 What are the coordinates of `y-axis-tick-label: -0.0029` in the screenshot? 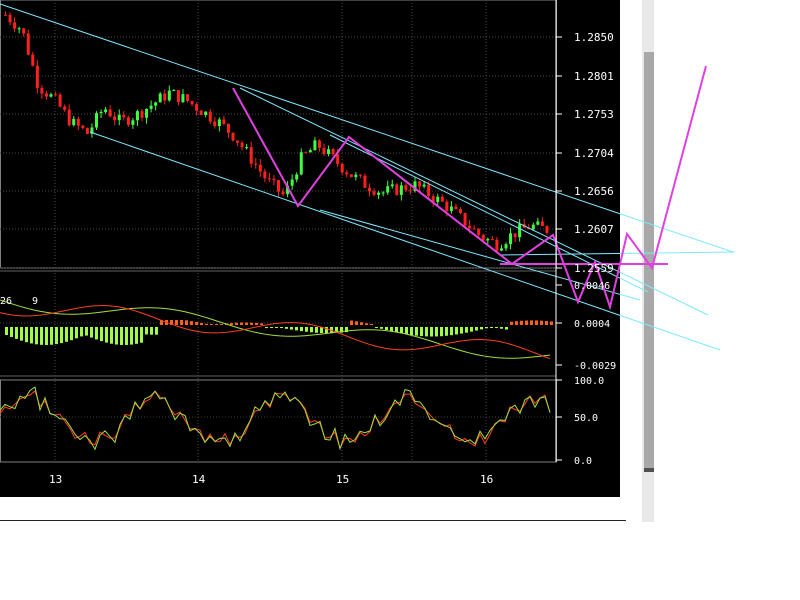 It's located at (595, 366).